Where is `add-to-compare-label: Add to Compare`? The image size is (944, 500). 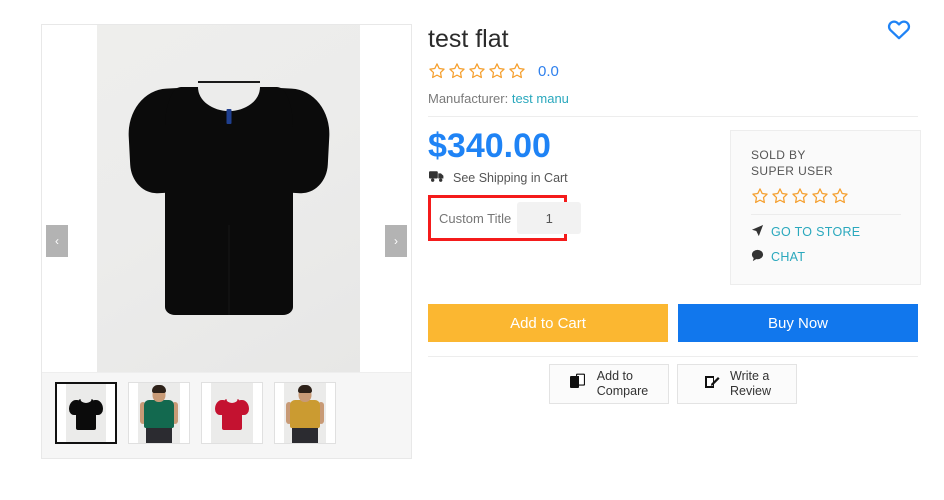 add-to-compare-label: Add to Compare is located at coordinates (622, 384).